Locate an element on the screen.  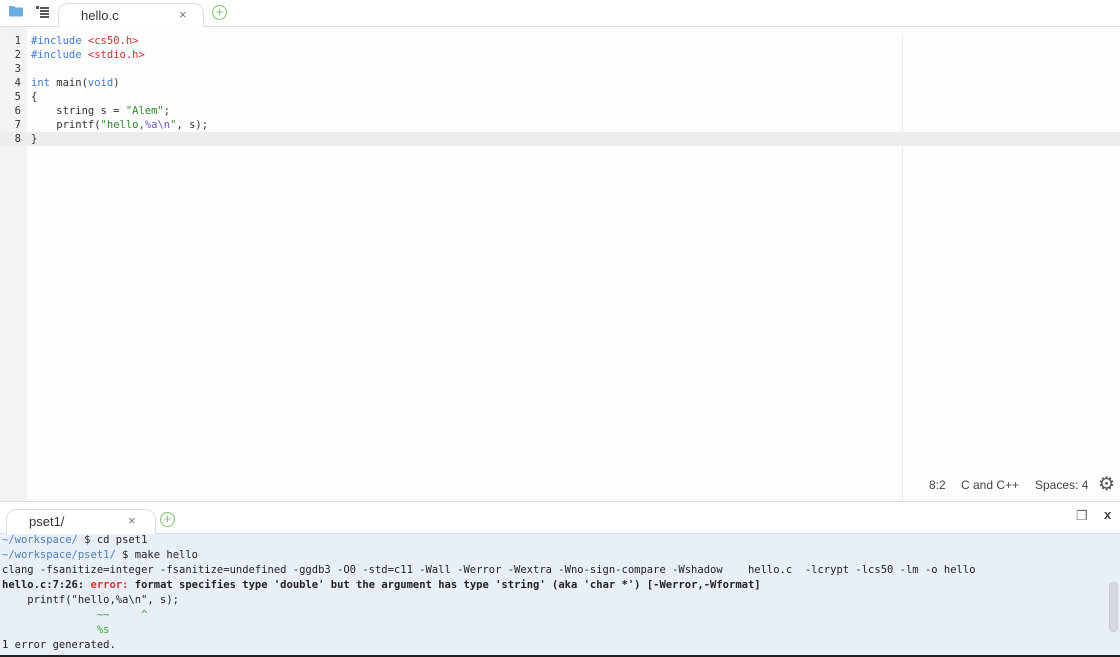
code-text: } is located at coordinates (34, 139).